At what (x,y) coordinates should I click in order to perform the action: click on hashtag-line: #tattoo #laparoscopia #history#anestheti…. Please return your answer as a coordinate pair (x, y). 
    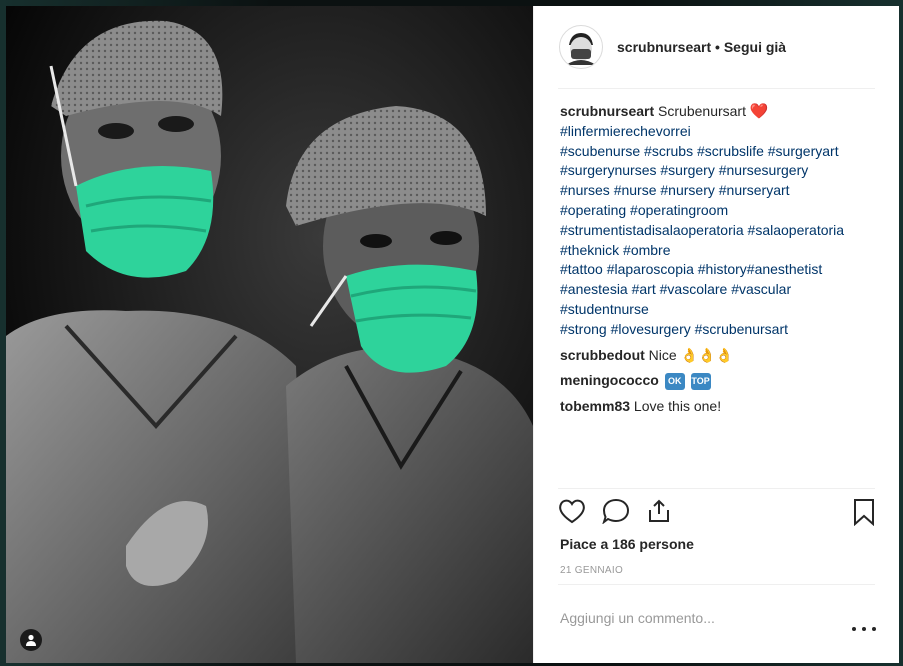
    Looking at the image, I should click on (721, 270).